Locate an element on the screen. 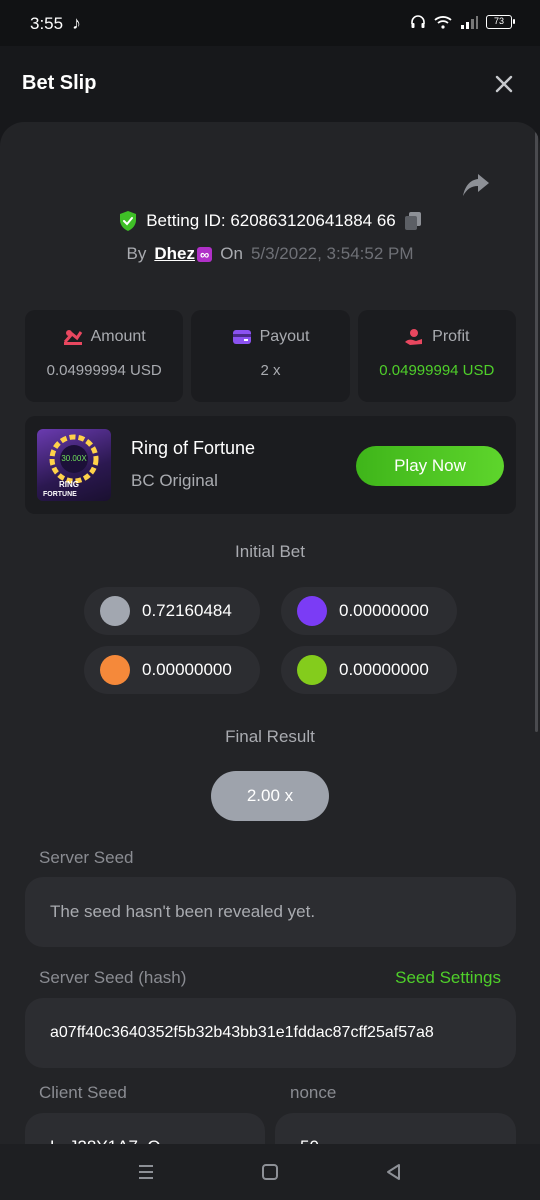 This screenshot has height=1200, width=540. status-icons: 73 is located at coordinates (462, 22).